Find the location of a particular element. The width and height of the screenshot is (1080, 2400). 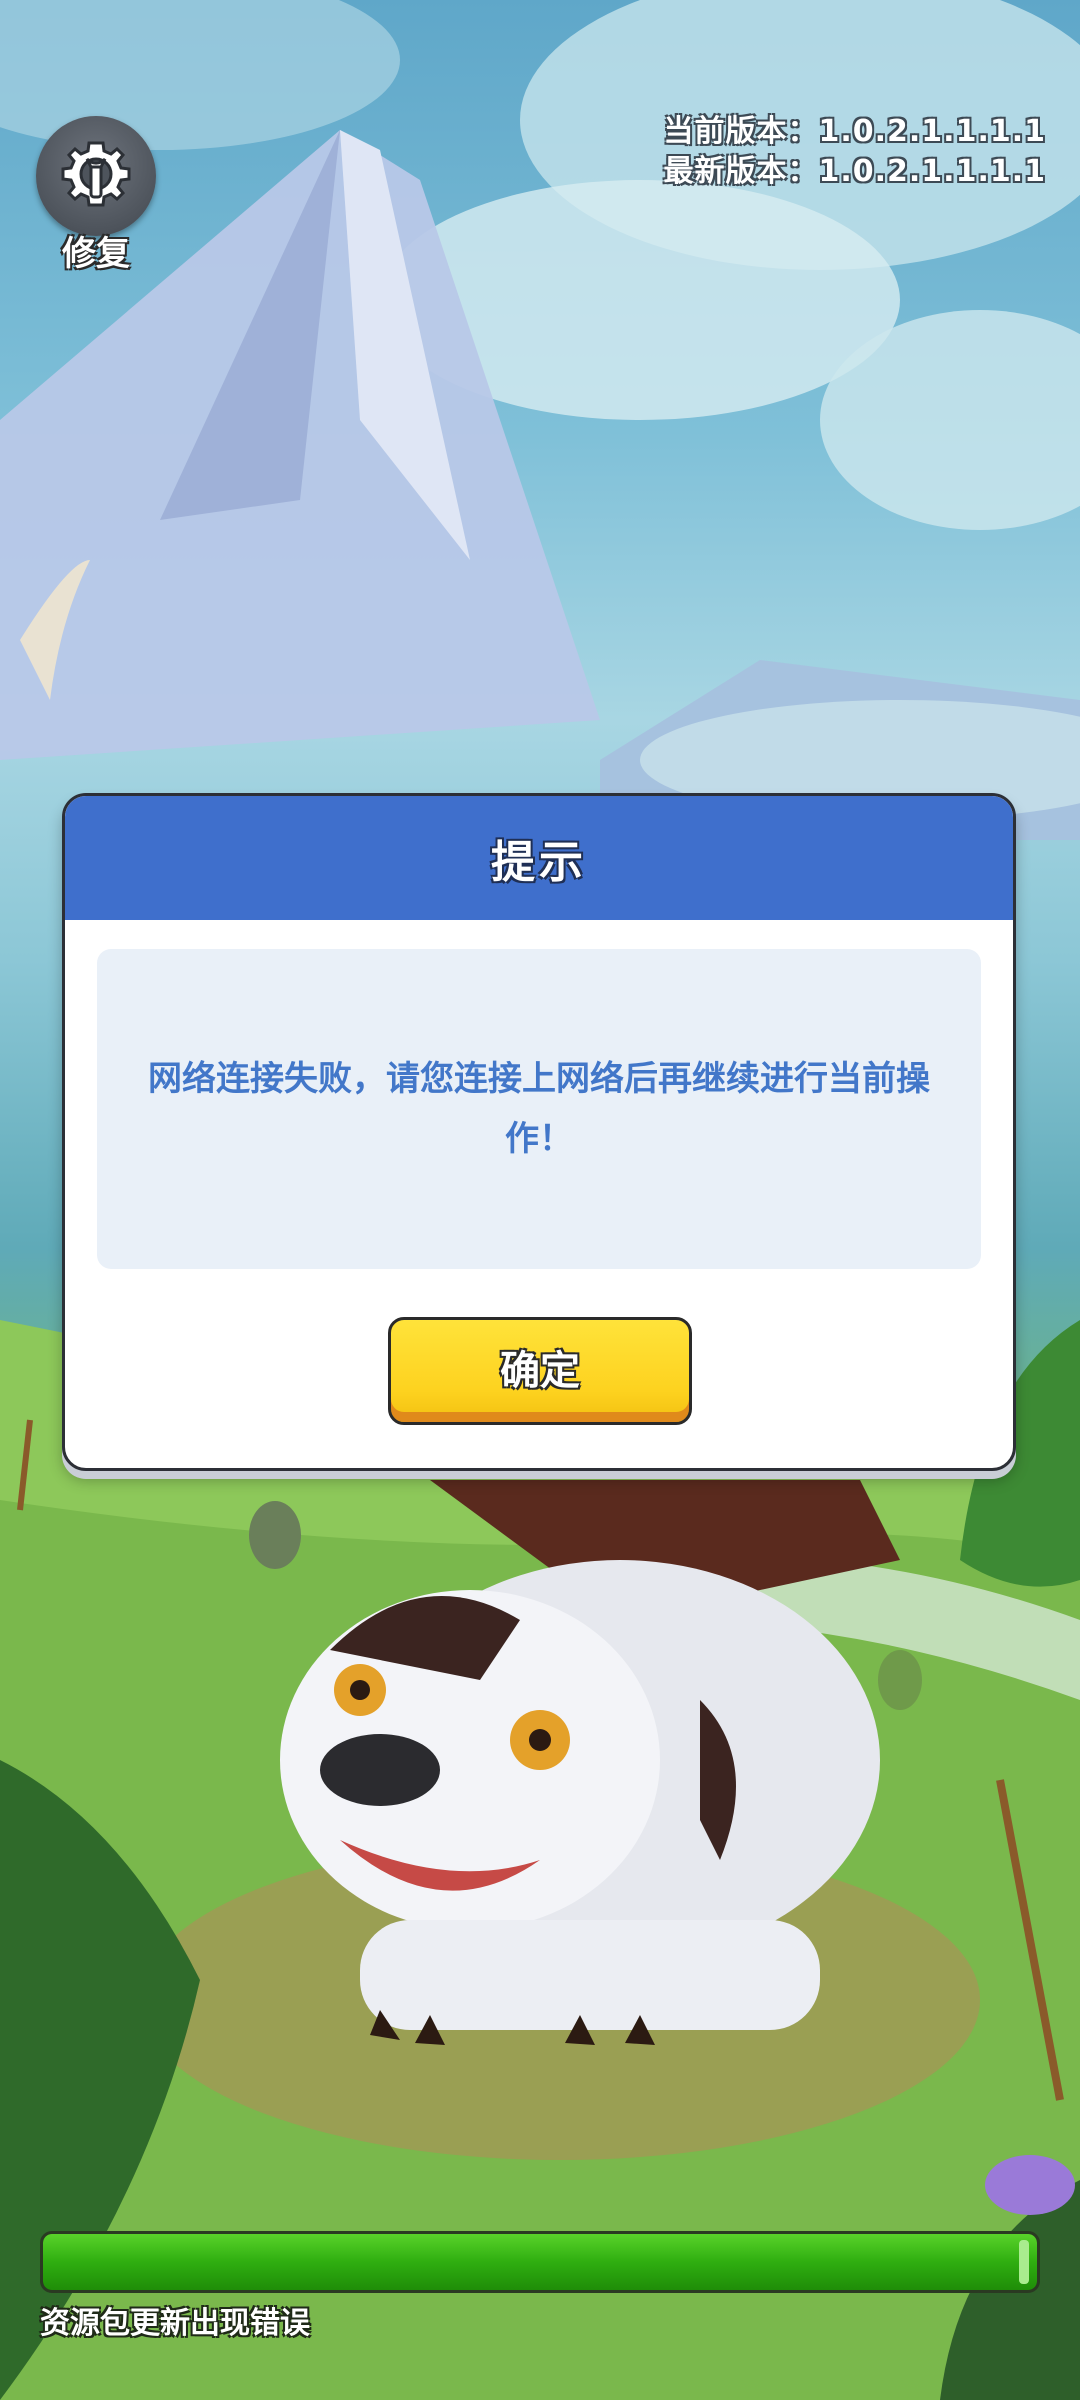

confirm-button: 确定 is located at coordinates (540, 1371).